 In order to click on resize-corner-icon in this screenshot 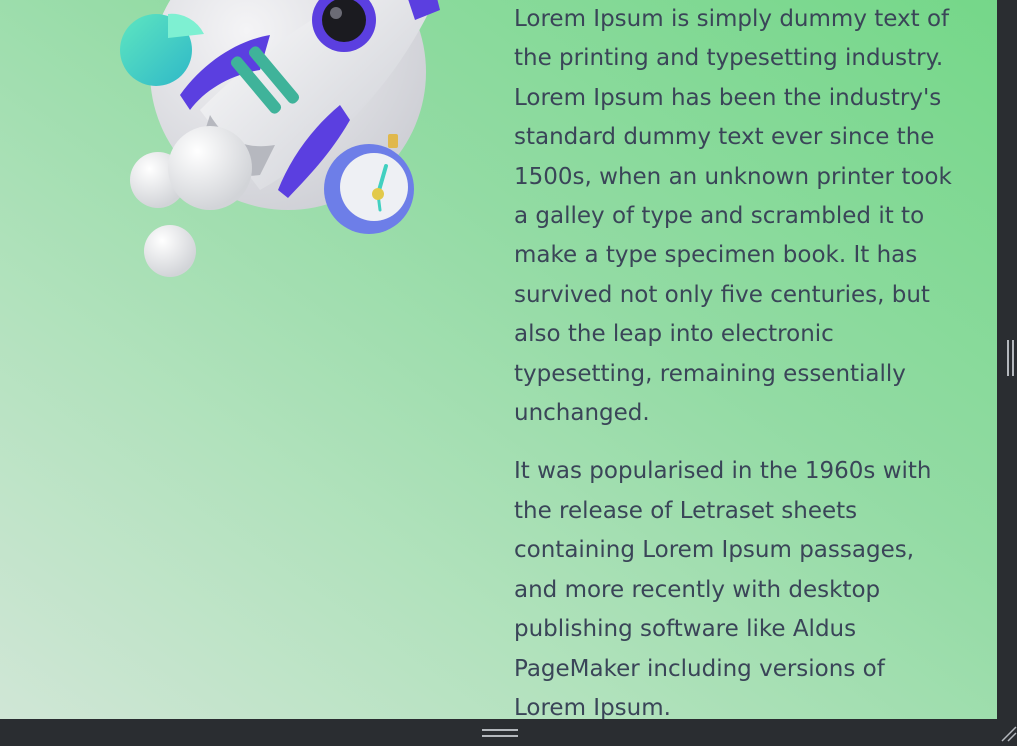, I will do `click(1008, 733)`.